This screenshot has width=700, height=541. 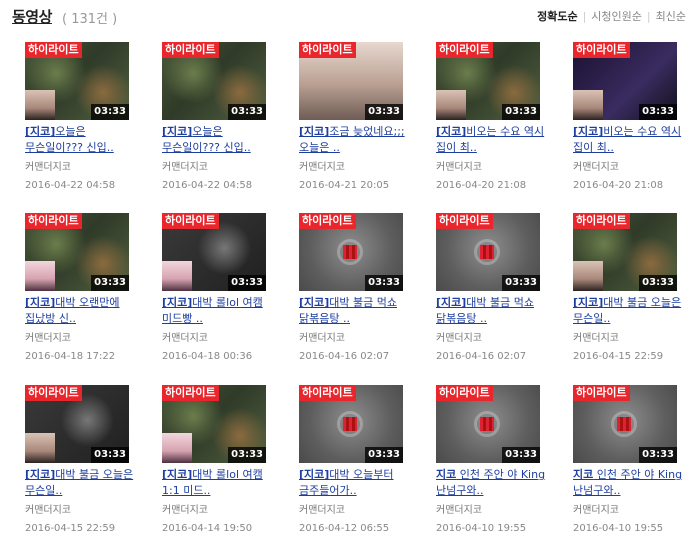 I want to click on sort-options: 정확도순 | 시청인원순 | 최신순, so click(x=611, y=16).